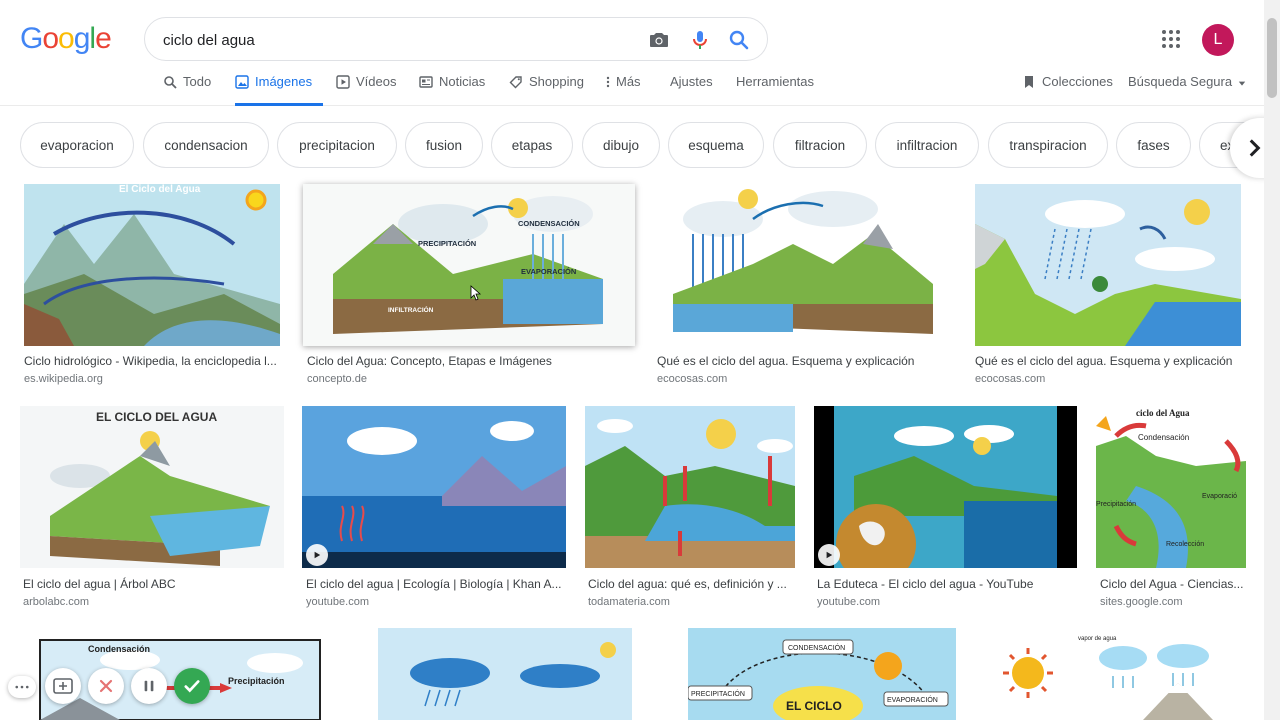  What do you see at coordinates (691, 90) in the screenshot?
I see `tab-ajustes: Ajustes` at bounding box center [691, 90].